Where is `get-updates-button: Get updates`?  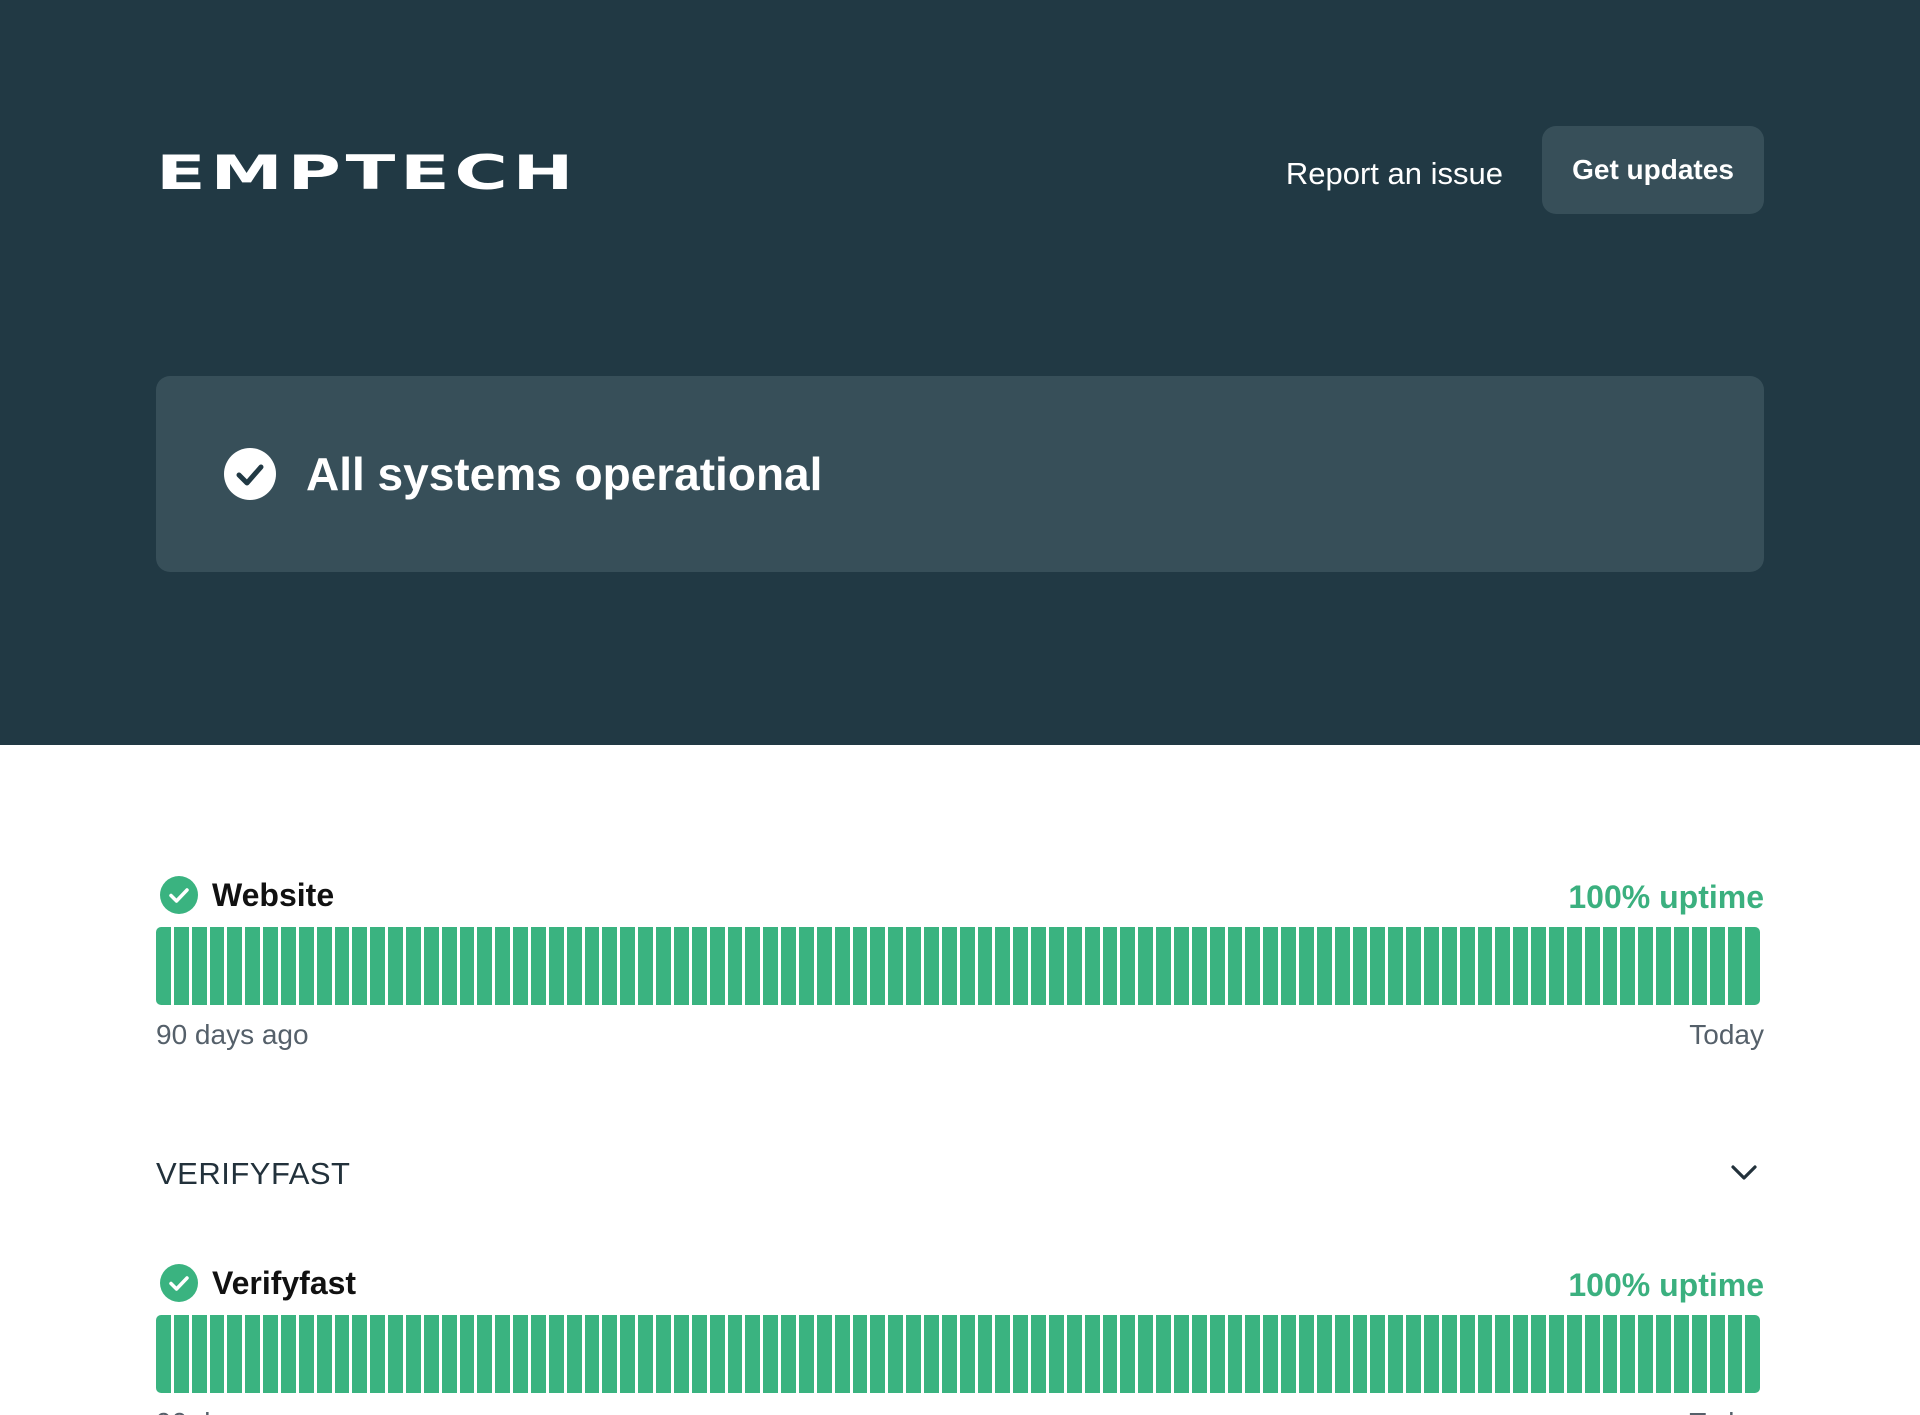 get-updates-button: Get updates is located at coordinates (1653, 170).